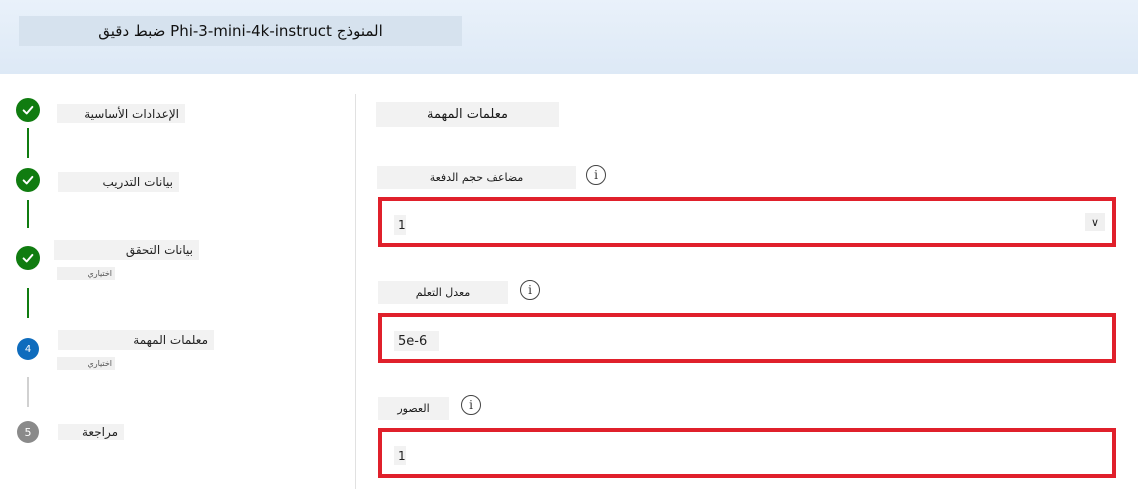 The height and width of the screenshot is (489, 1138). Describe the element at coordinates (136, 340) in the screenshot. I see `step-4-label: معلمات المهمة` at that location.